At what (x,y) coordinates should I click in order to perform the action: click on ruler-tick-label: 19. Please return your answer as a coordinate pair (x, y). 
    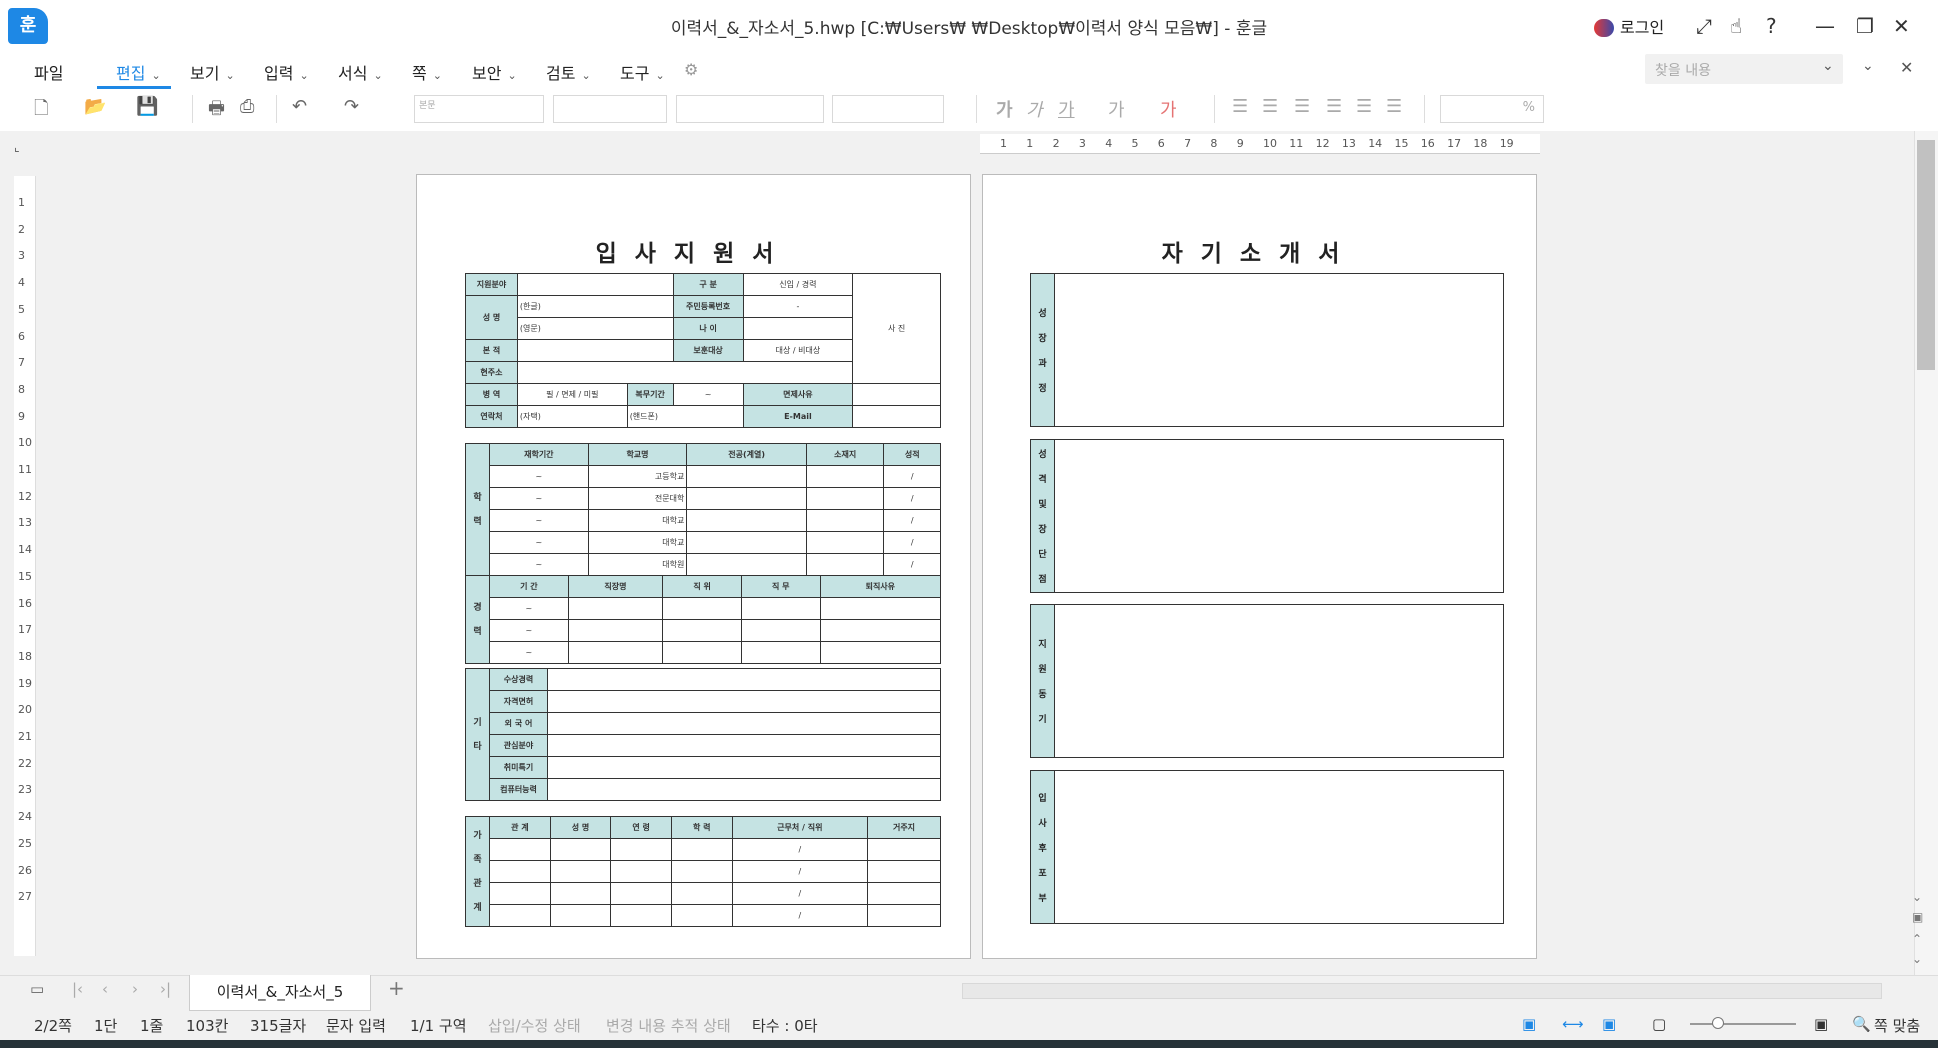
    Looking at the image, I should click on (1506, 143).